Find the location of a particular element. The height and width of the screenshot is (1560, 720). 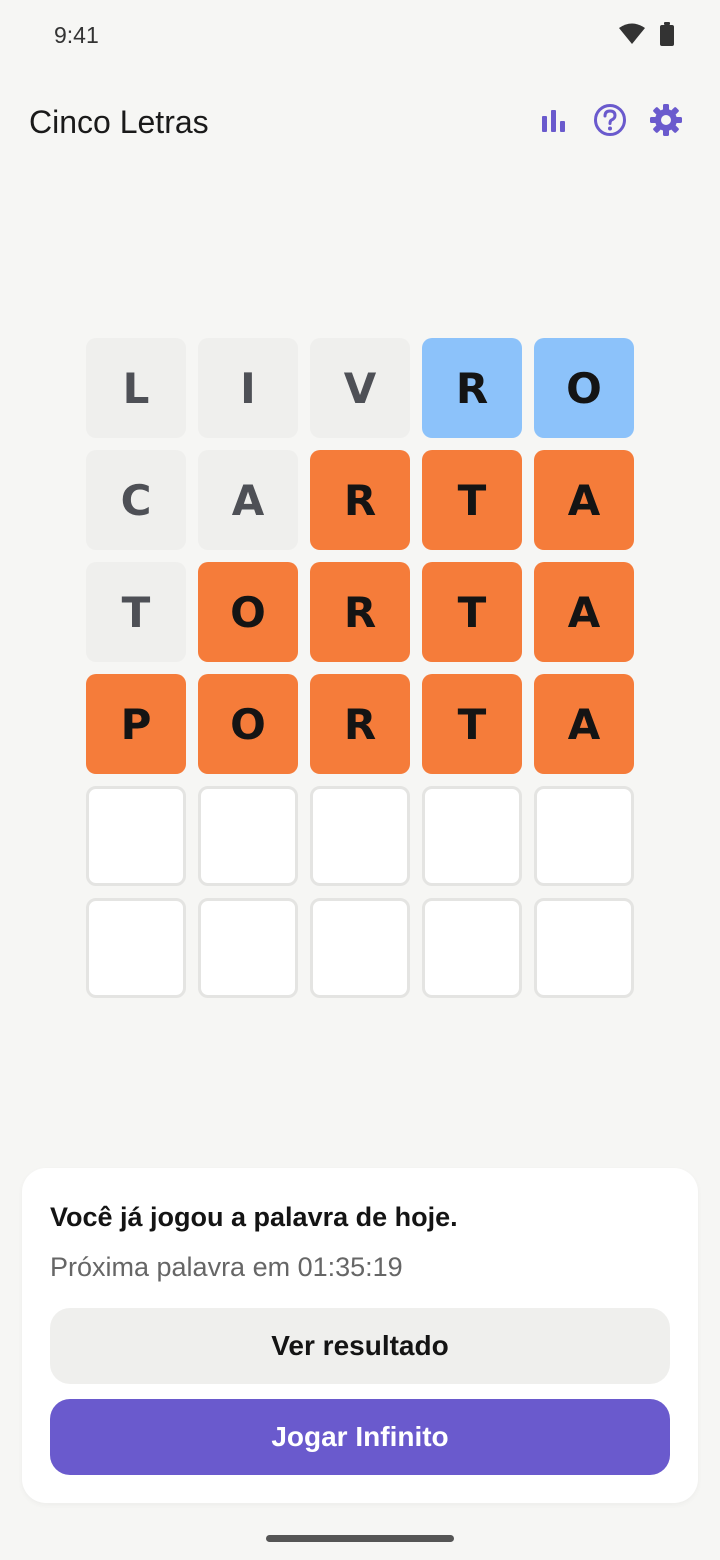

status-icons is located at coordinates (646, 36).